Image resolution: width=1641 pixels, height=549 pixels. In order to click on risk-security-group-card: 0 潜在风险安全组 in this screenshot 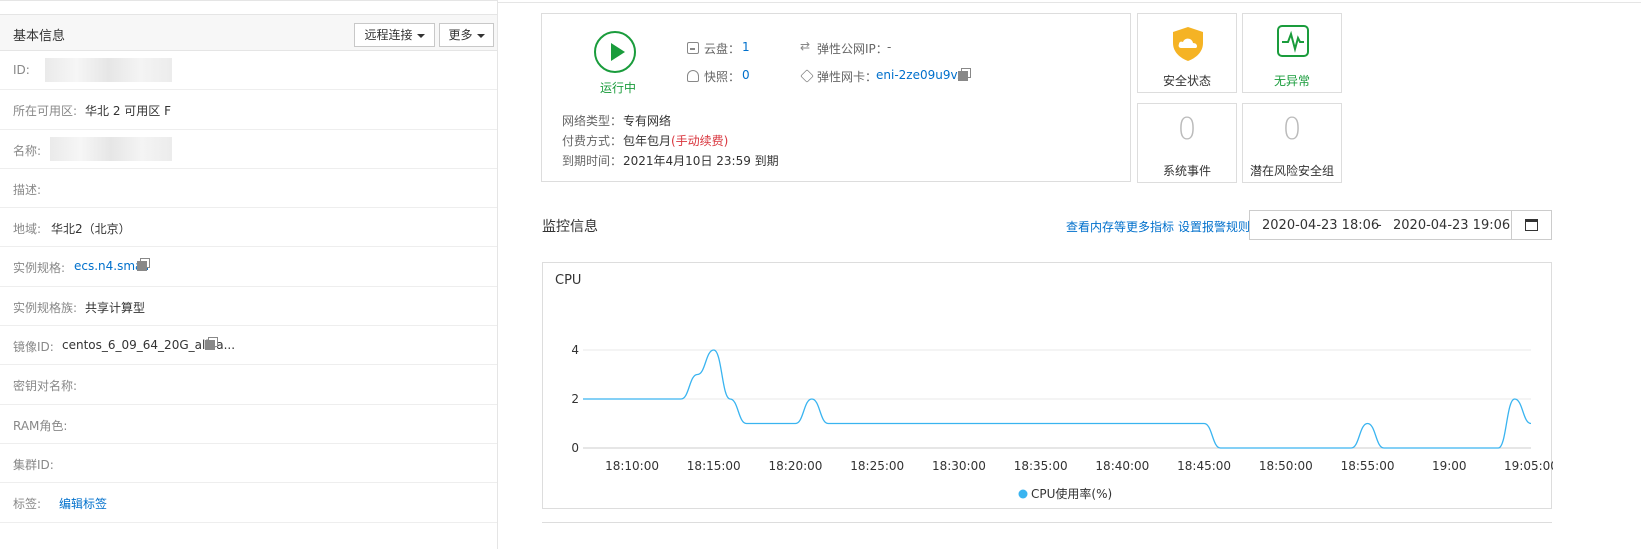, I will do `click(1292, 143)`.